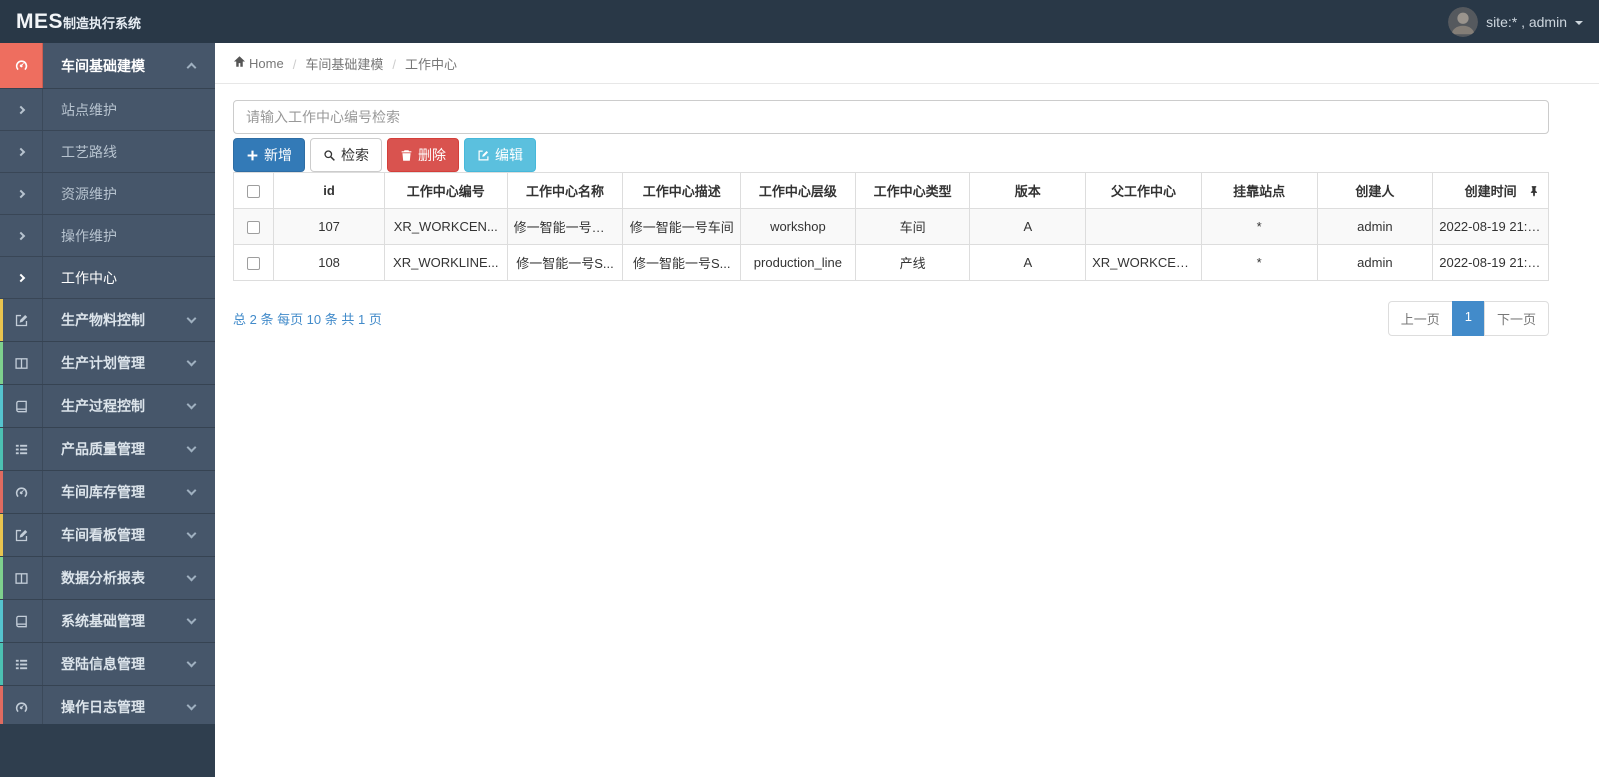 The height and width of the screenshot is (777, 1599). Describe the element at coordinates (891, 318) in the screenshot. I see `table-footer: 总 2 条 每页 10 条 共 1 页 上一页 1 下一页` at that location.